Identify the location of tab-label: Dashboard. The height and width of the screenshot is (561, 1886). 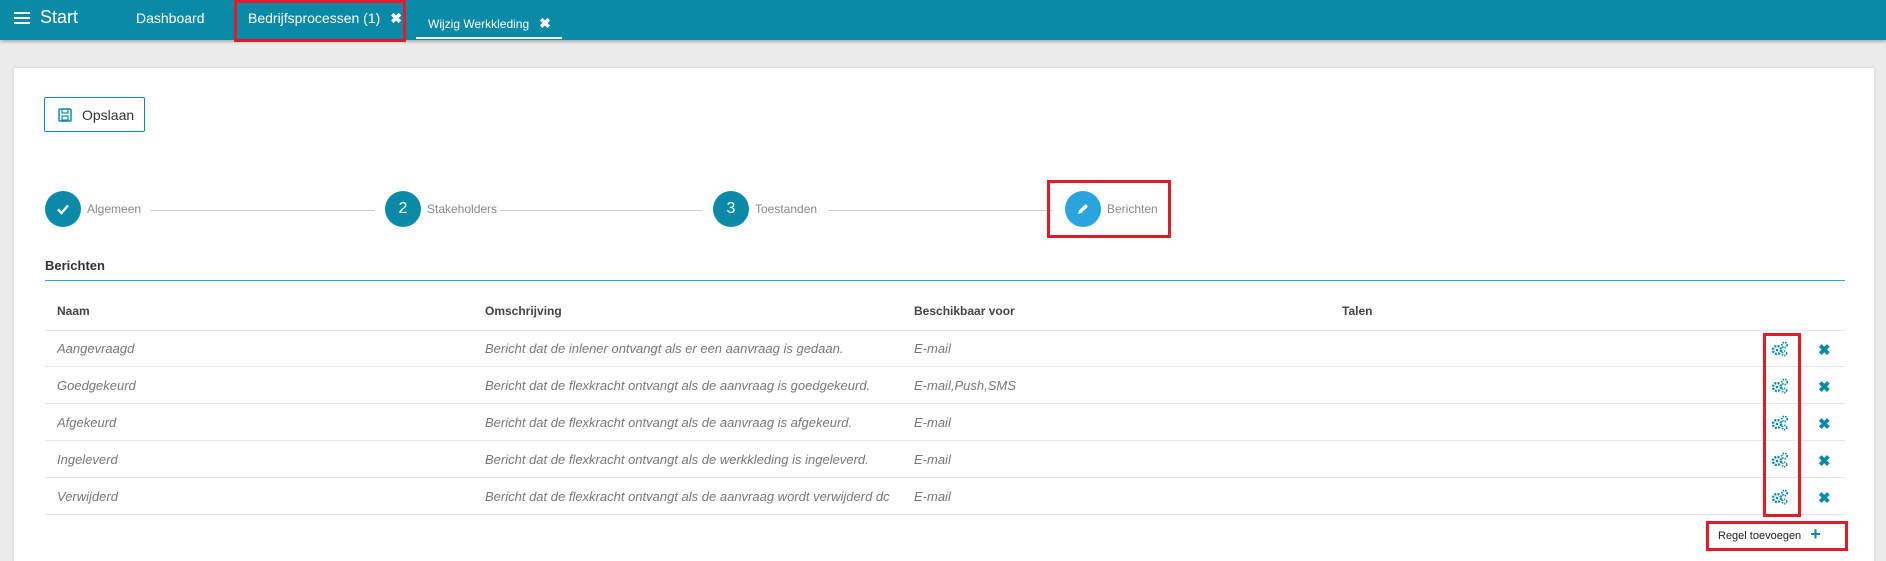
(170, 18).